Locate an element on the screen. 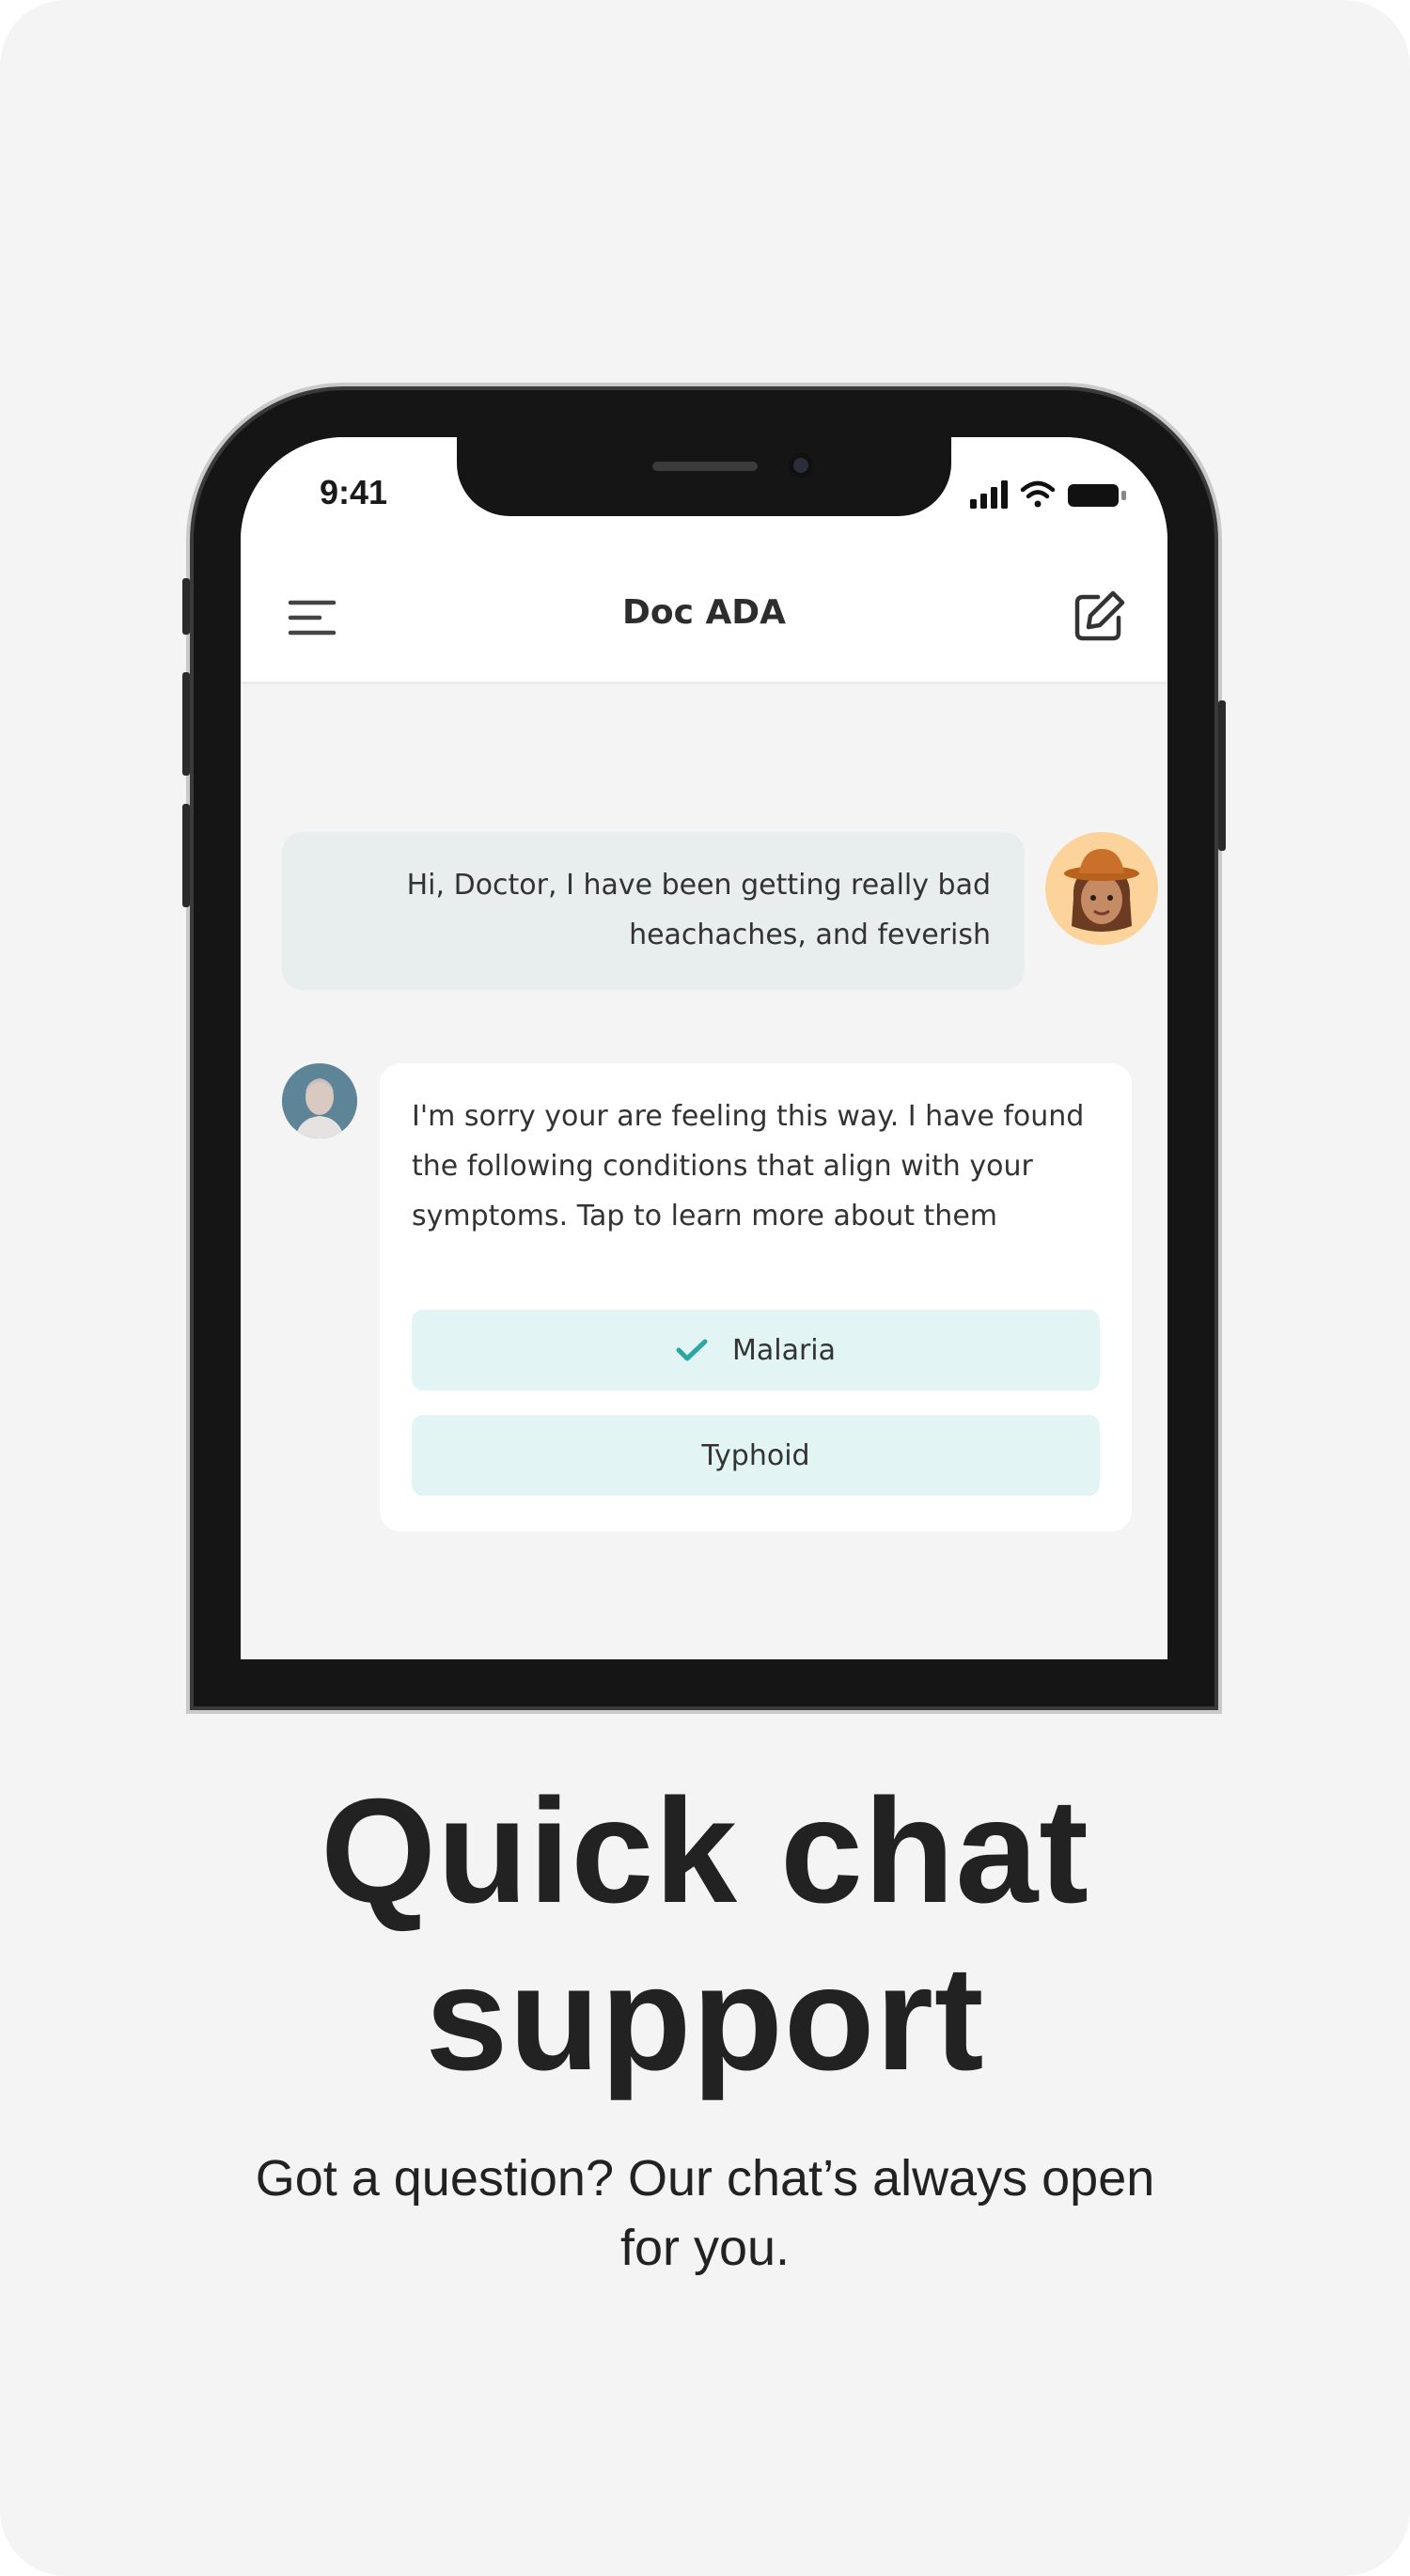 The height and width of the screenshot is (2576, 1410). headline-line: support is located at coordinates (705, 2019).